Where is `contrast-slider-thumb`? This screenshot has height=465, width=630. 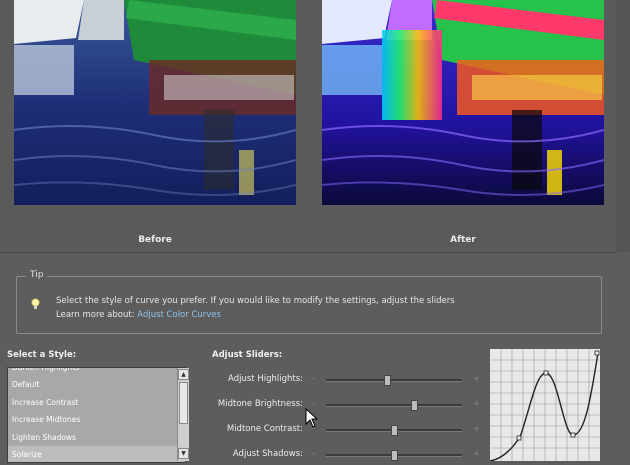 contrast-slider-thumb is located at coordinates (394, 430).